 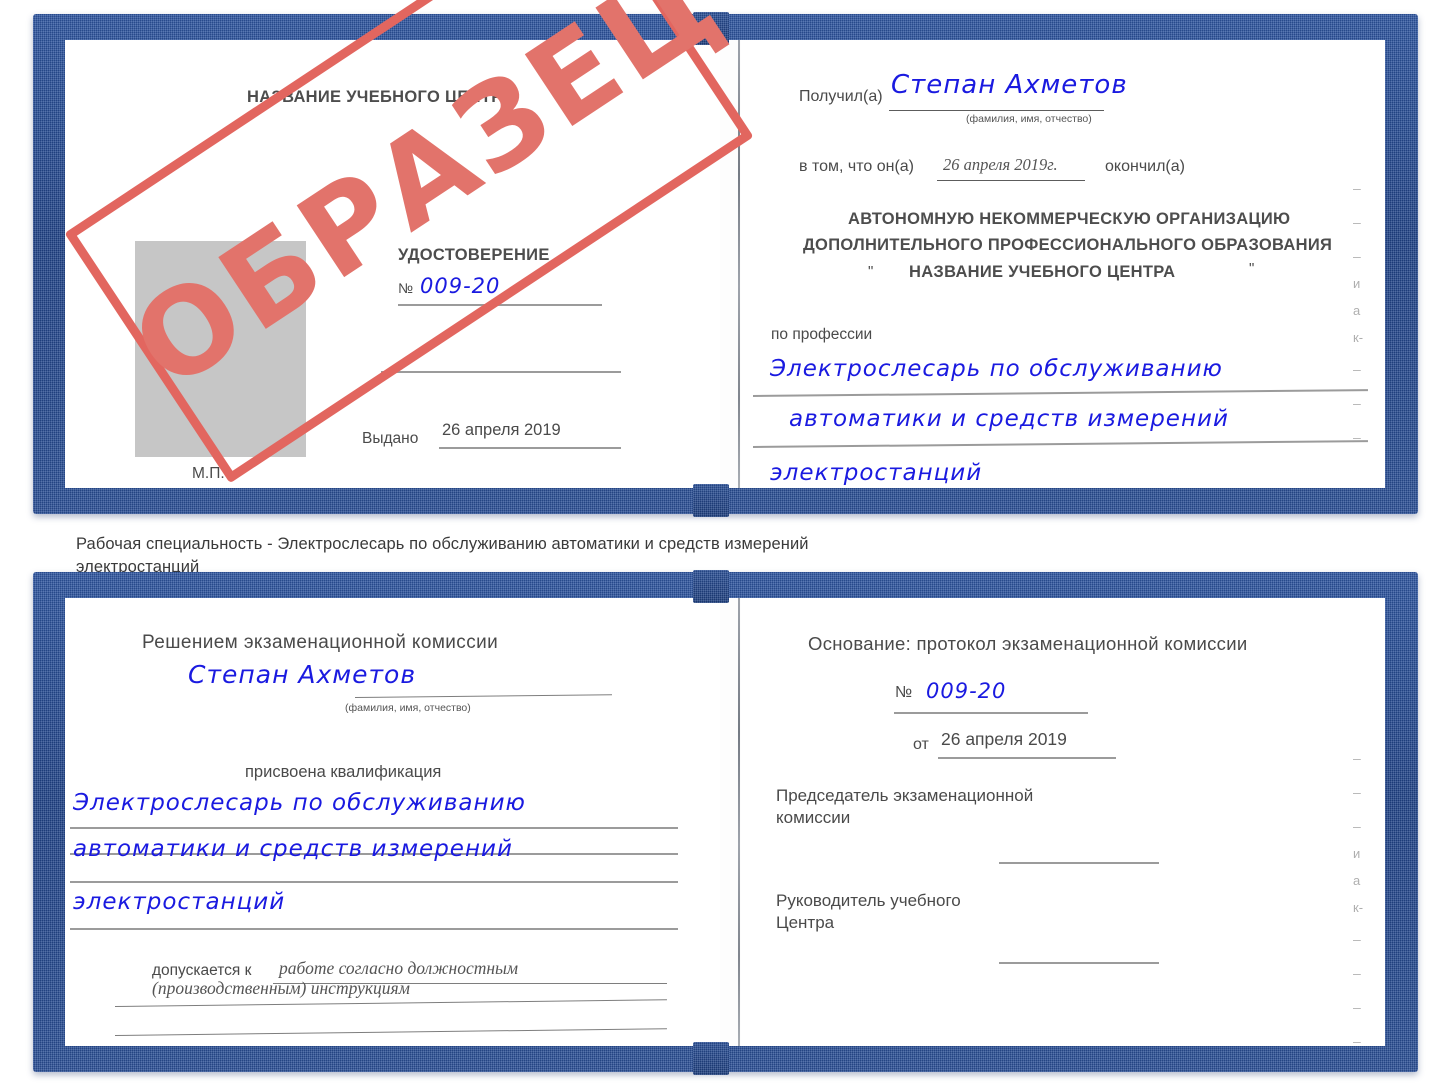 What do you see at coordinates (921, 744) in the screenshot?
I see `doc2-date-label: от` at bounding box center [921, 744].